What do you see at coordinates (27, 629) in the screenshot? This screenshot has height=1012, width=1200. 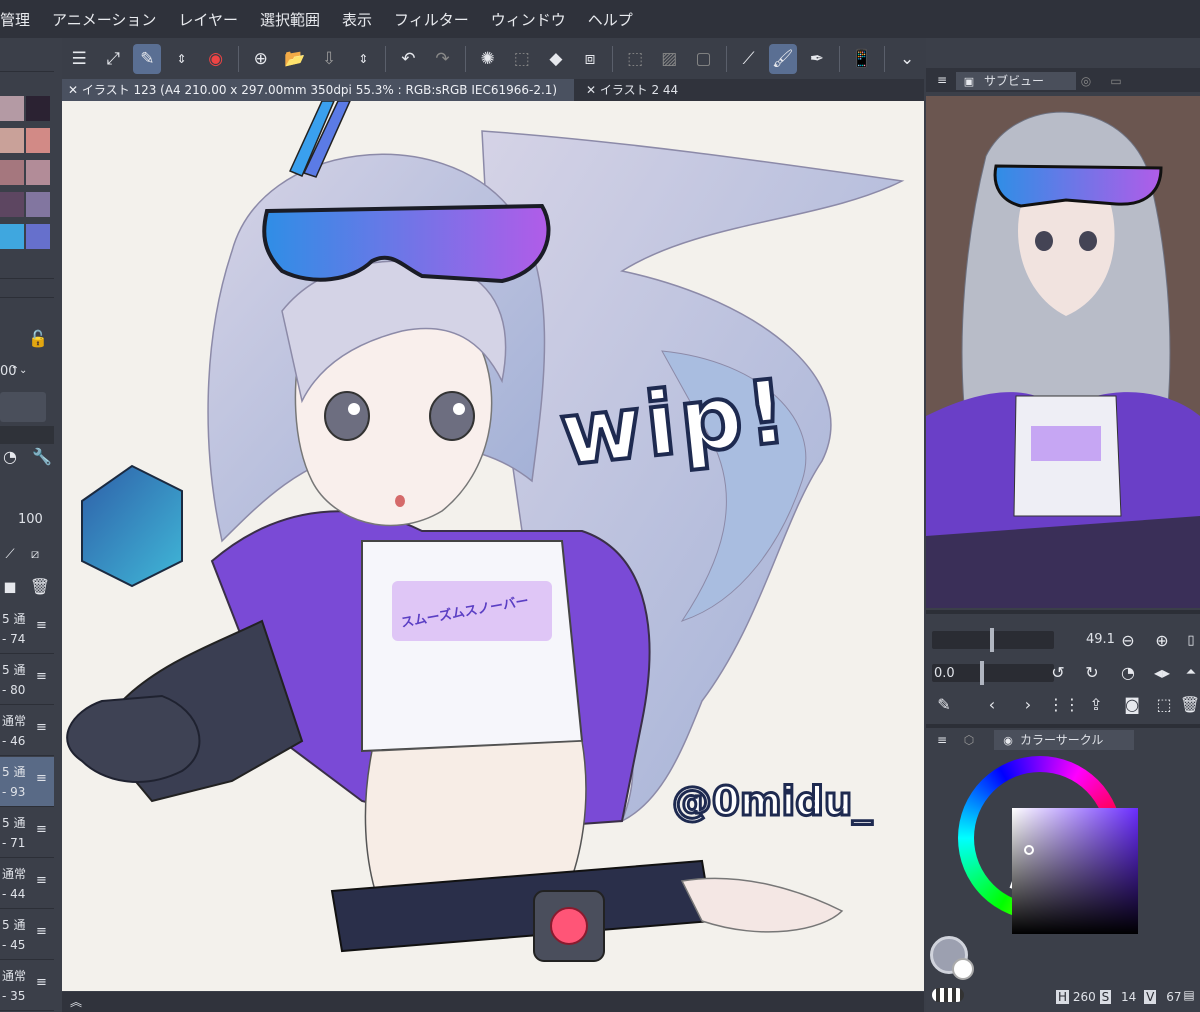 I see `layer-row: 5 通 - 74 ≡` at bounding box center [27, 629].